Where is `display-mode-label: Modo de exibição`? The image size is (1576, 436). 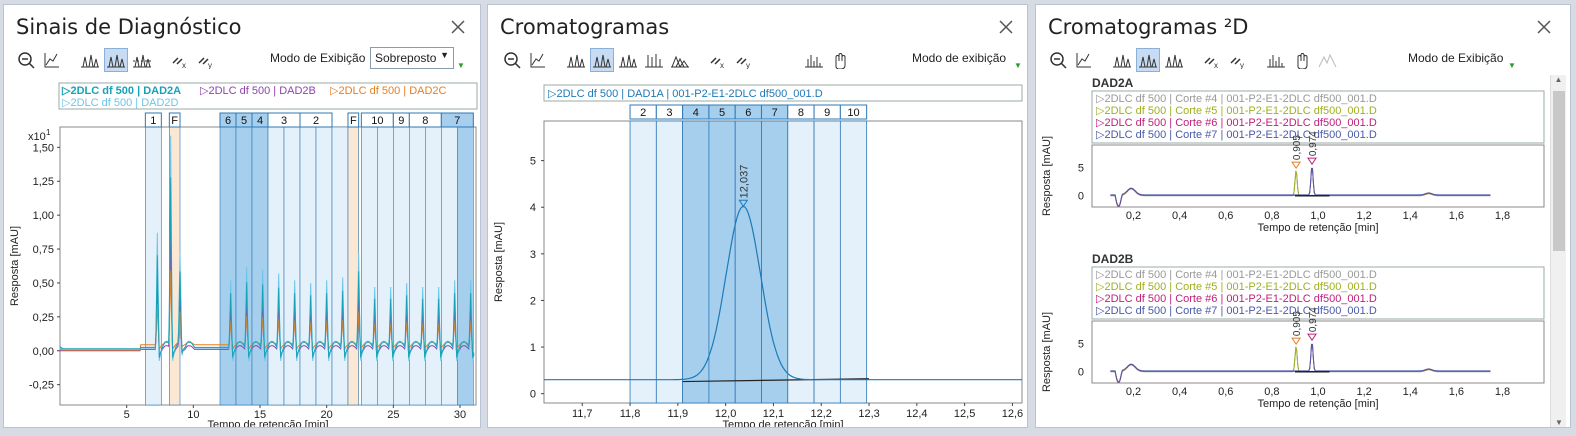 display-mode-label: Modo de exibição is located at coordinates (959, 58).